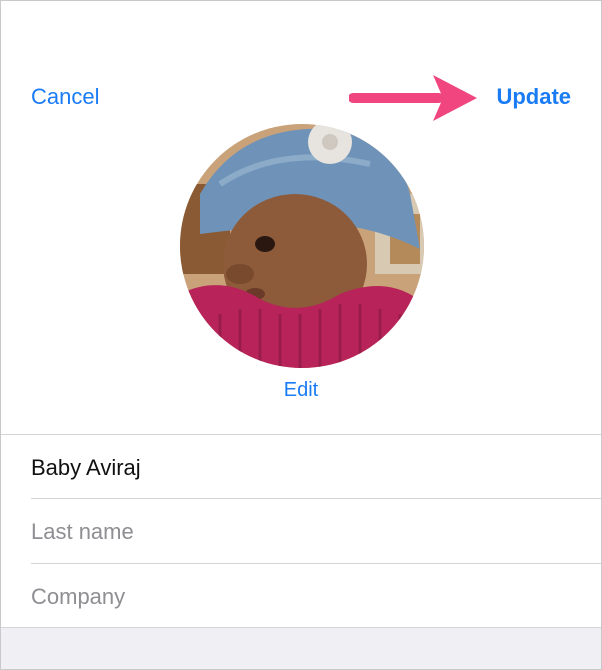  I want to click on annotation-arrow-icon, so click(413, 98).